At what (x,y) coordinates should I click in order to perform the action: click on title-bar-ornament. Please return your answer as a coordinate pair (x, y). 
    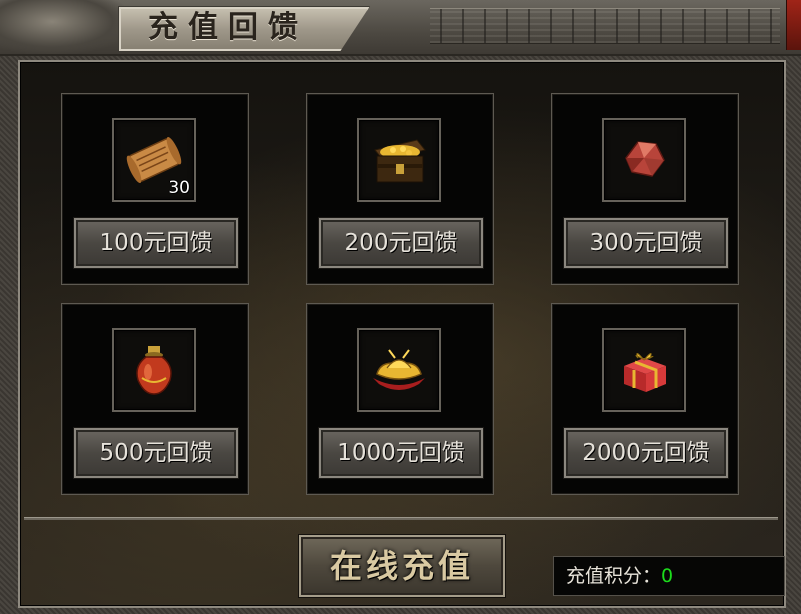
    Looking at the image, I should click on (605, 26).